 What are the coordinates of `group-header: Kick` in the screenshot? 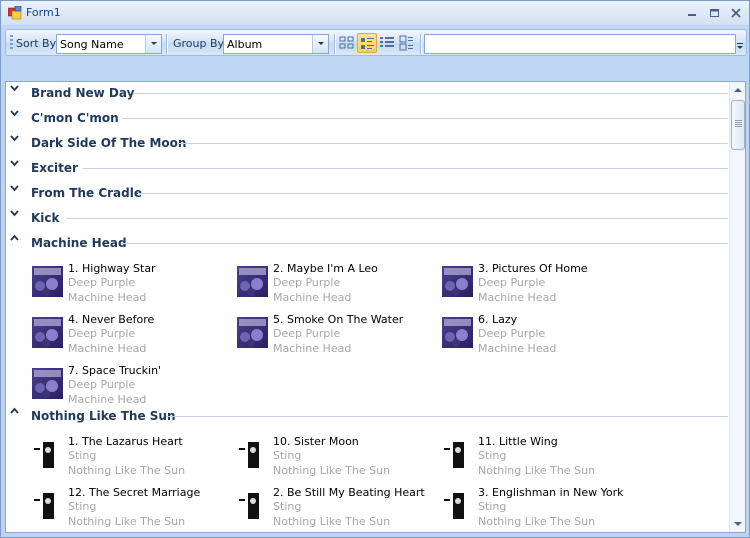 It's located at (367, 219).